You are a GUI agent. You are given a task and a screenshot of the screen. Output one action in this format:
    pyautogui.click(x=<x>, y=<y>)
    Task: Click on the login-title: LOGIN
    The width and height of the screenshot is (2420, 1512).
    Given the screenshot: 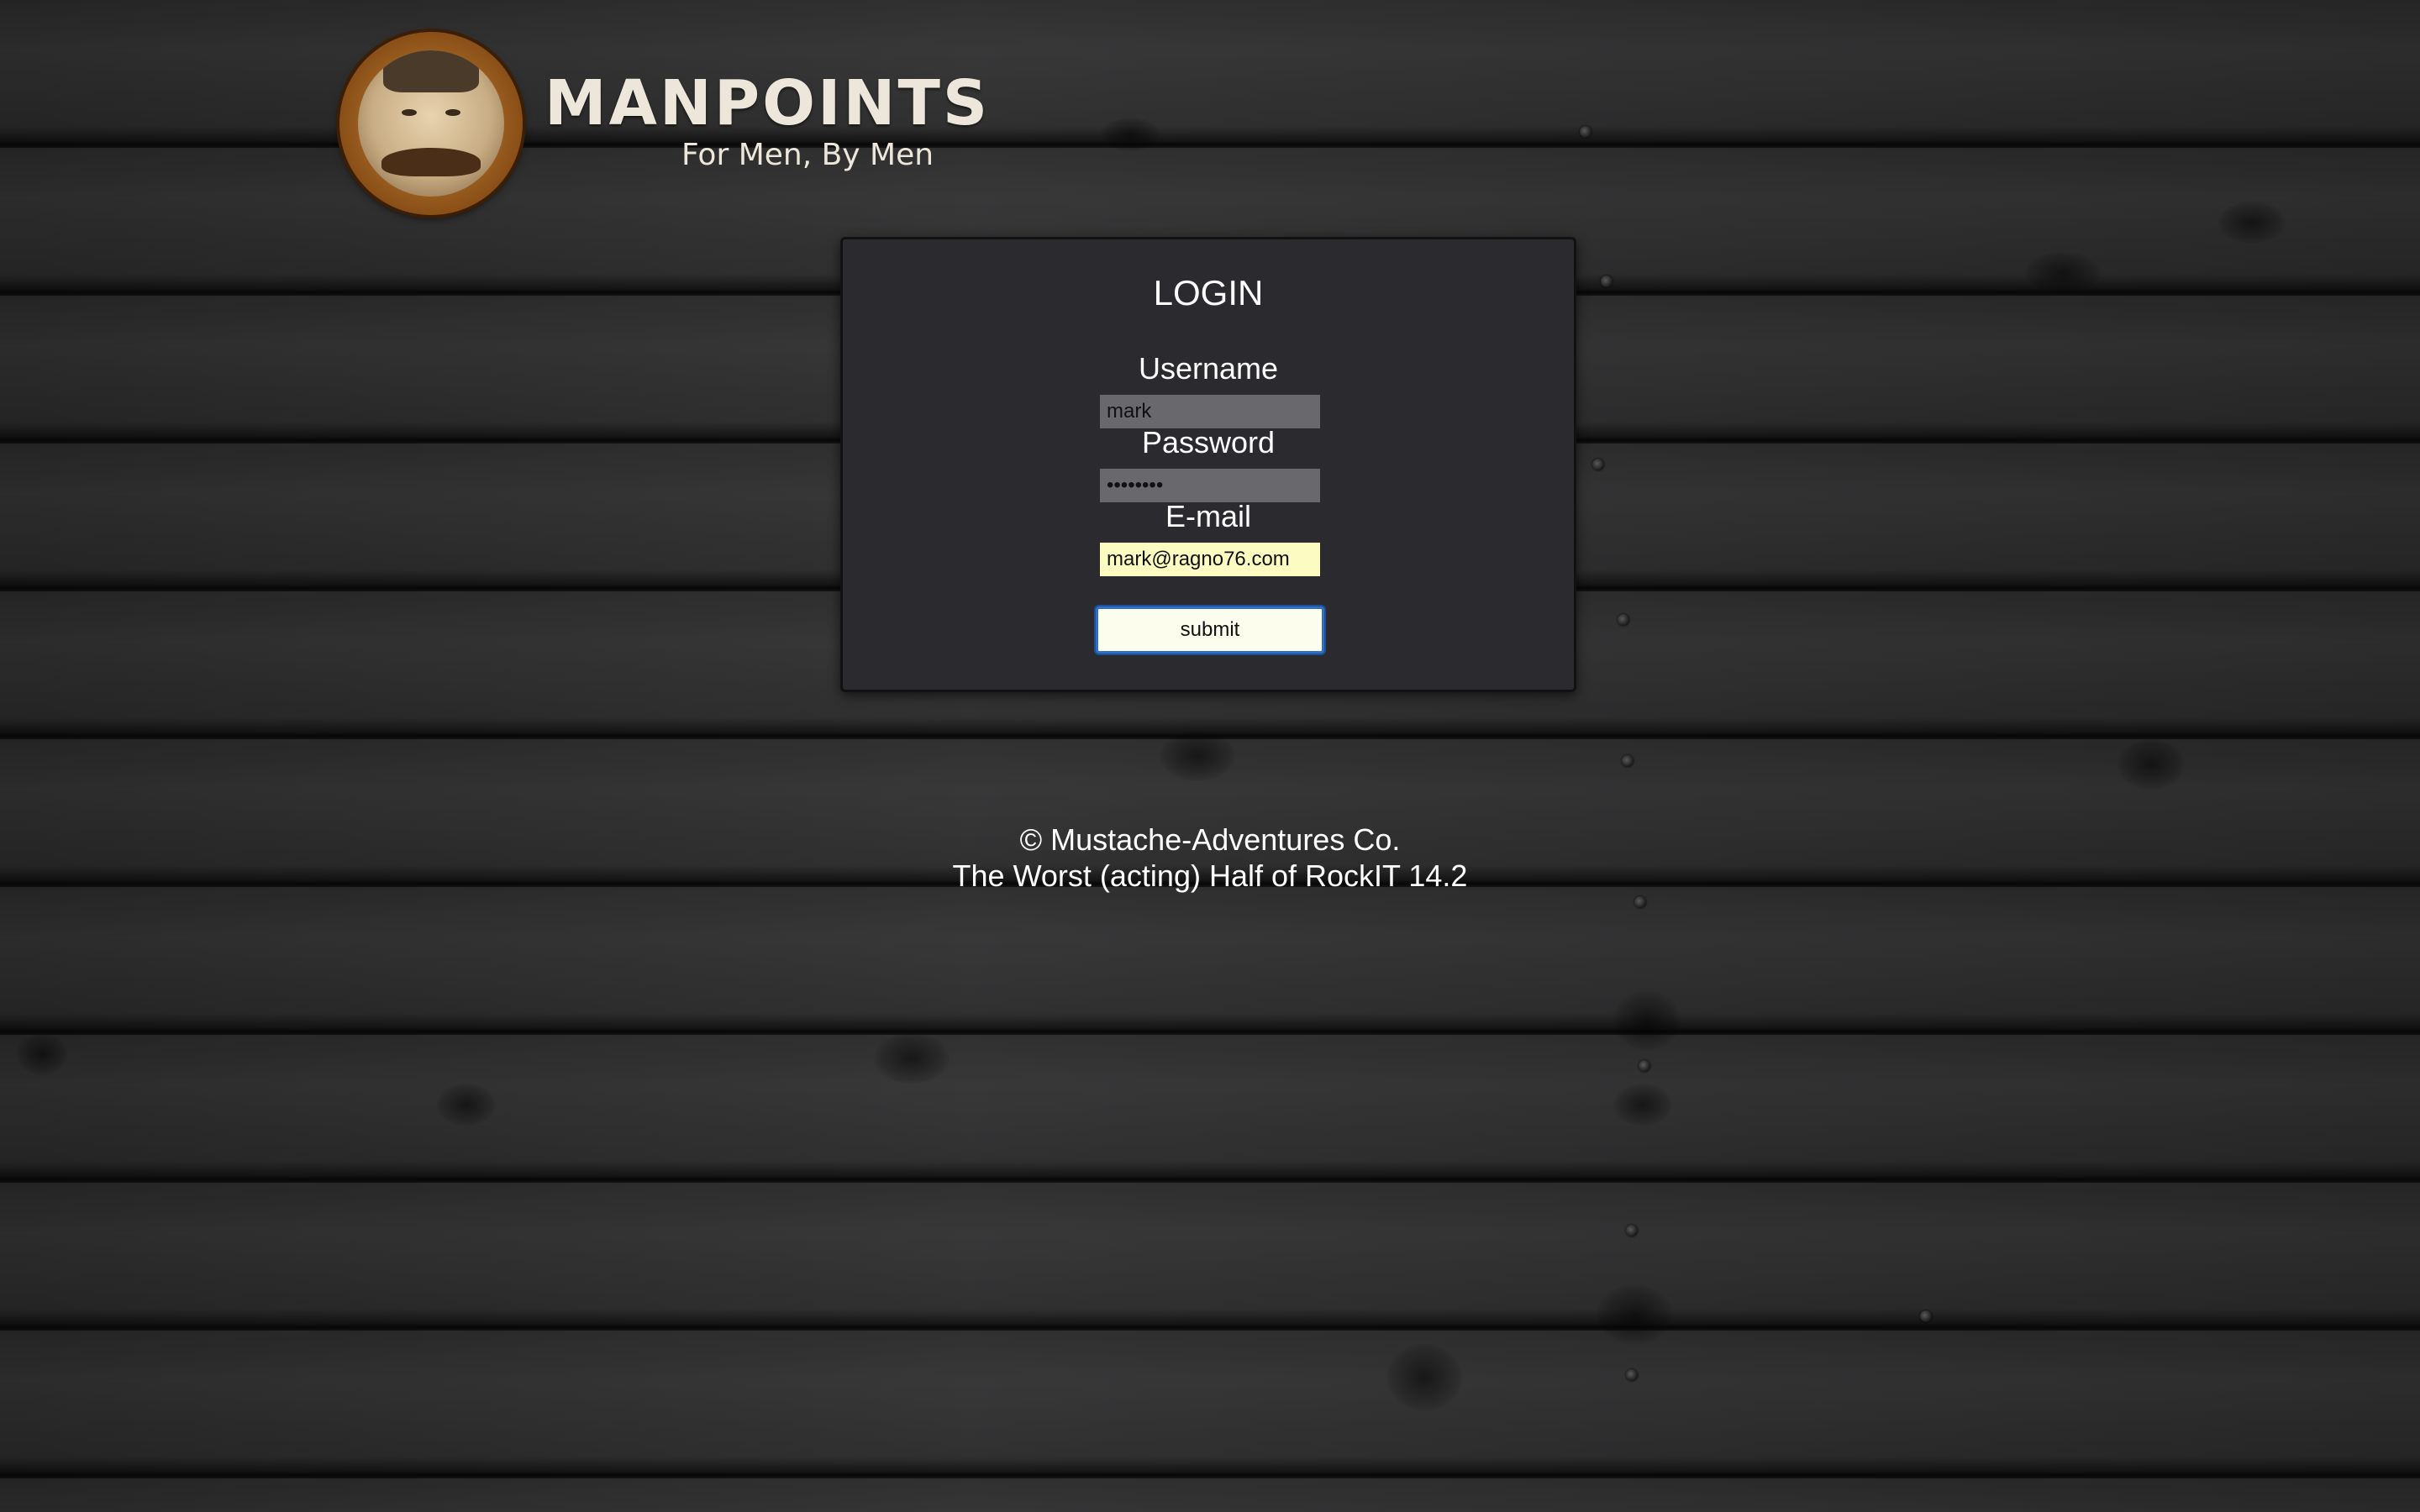 What is the action you would take?
    pyautogui.click(x=1208, y=292)
    